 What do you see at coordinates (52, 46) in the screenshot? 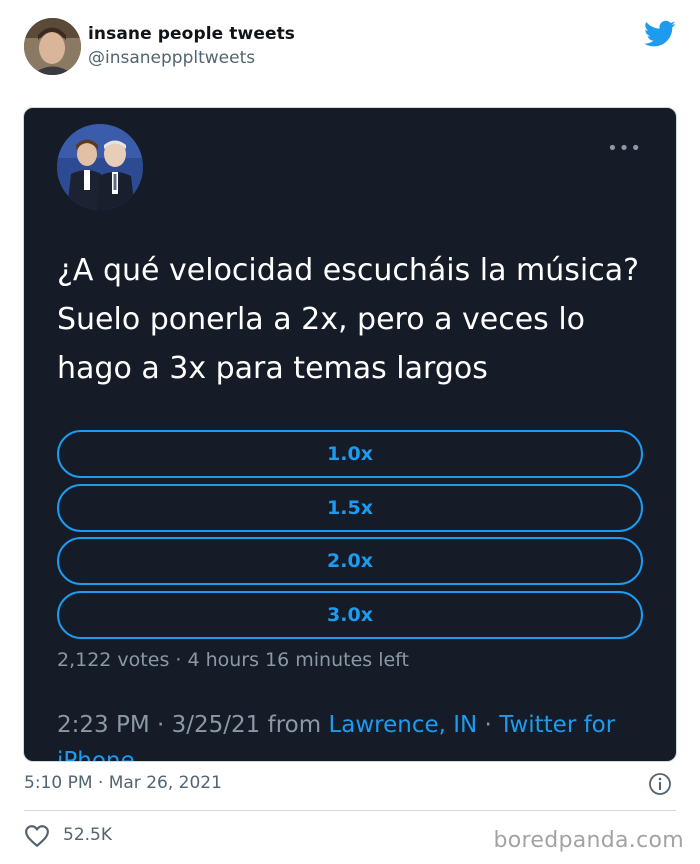
I see `author-avatar` at bounding box center [52, 46].